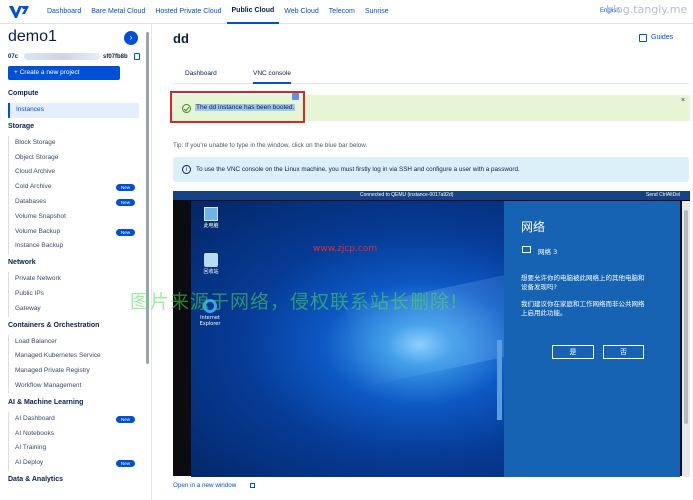 Image resolution: width=693 pixels, height=500 pixels. What do you see at coordinates (22, 263) in the screenshot?
I see `sidebar-section-title: Network` at bounding box center [22, 263].